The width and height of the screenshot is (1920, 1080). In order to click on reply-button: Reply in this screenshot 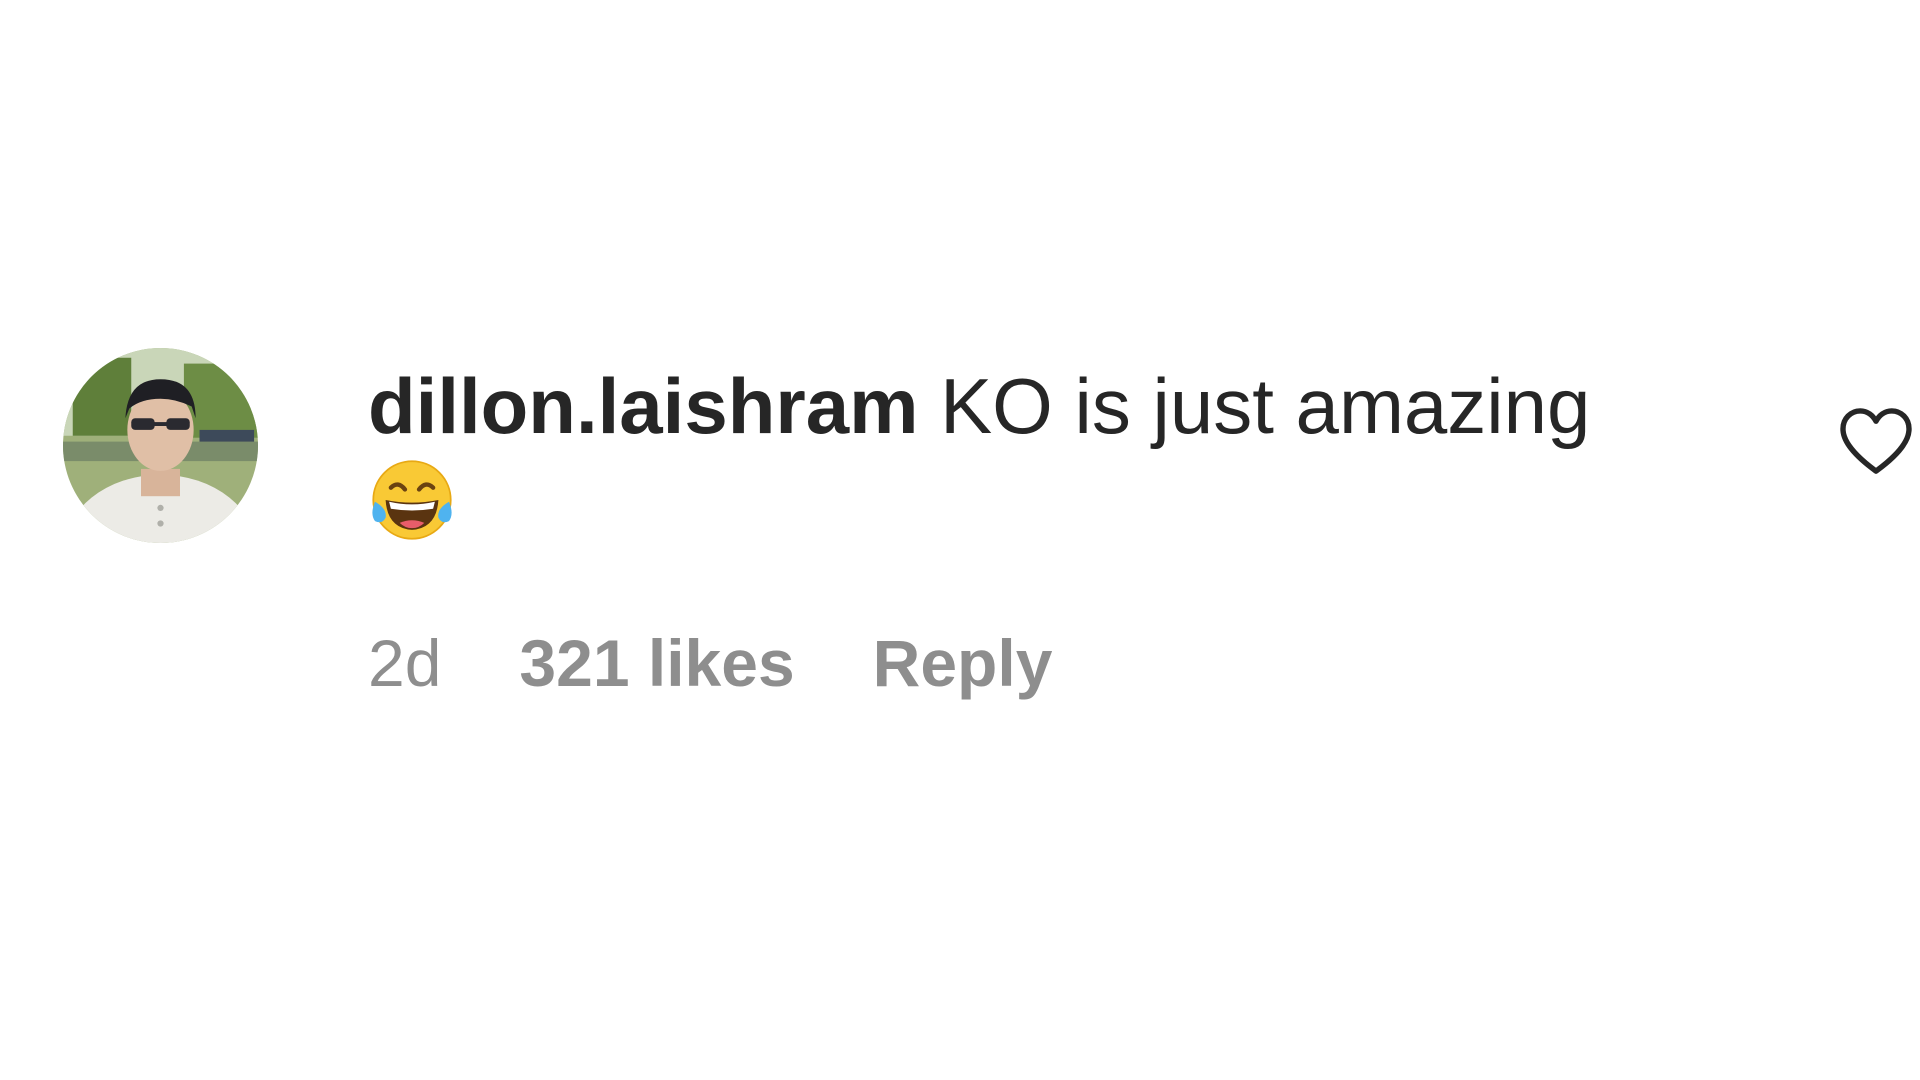, I will do `click(963, 663)`.